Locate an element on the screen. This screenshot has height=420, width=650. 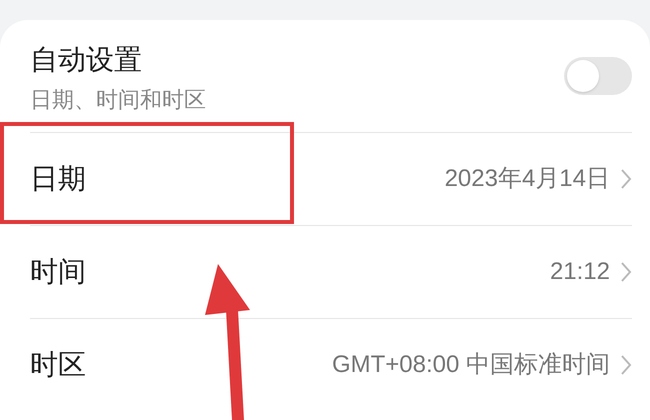
row-label: 时间 is located at coordinates (58, 272).